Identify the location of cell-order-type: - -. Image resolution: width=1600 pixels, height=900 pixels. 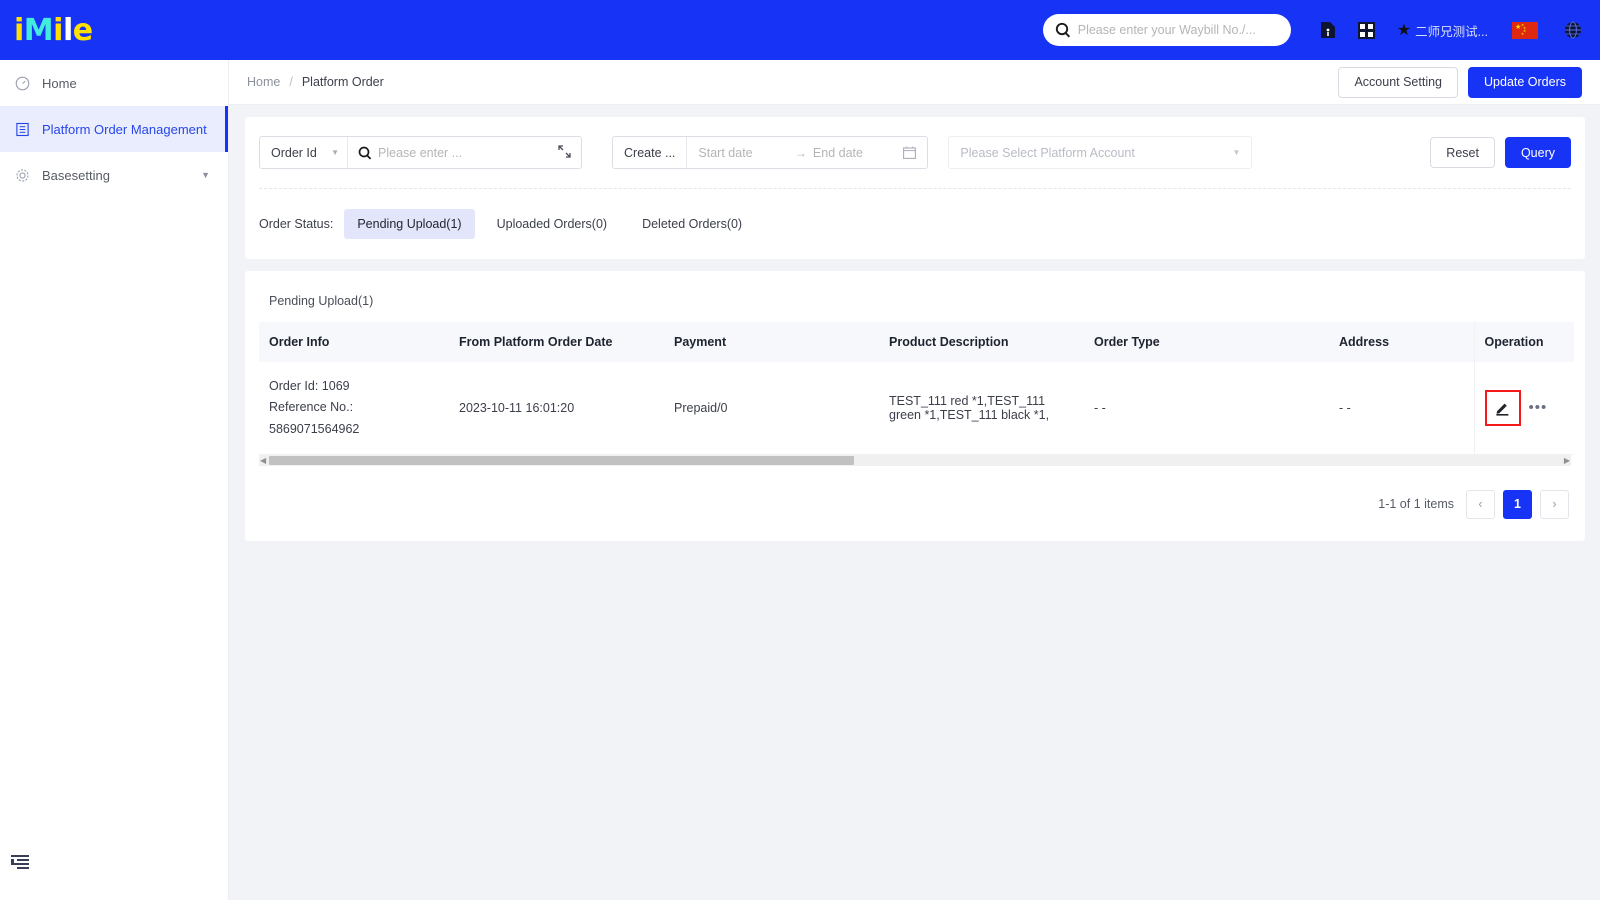
(1206, 408).